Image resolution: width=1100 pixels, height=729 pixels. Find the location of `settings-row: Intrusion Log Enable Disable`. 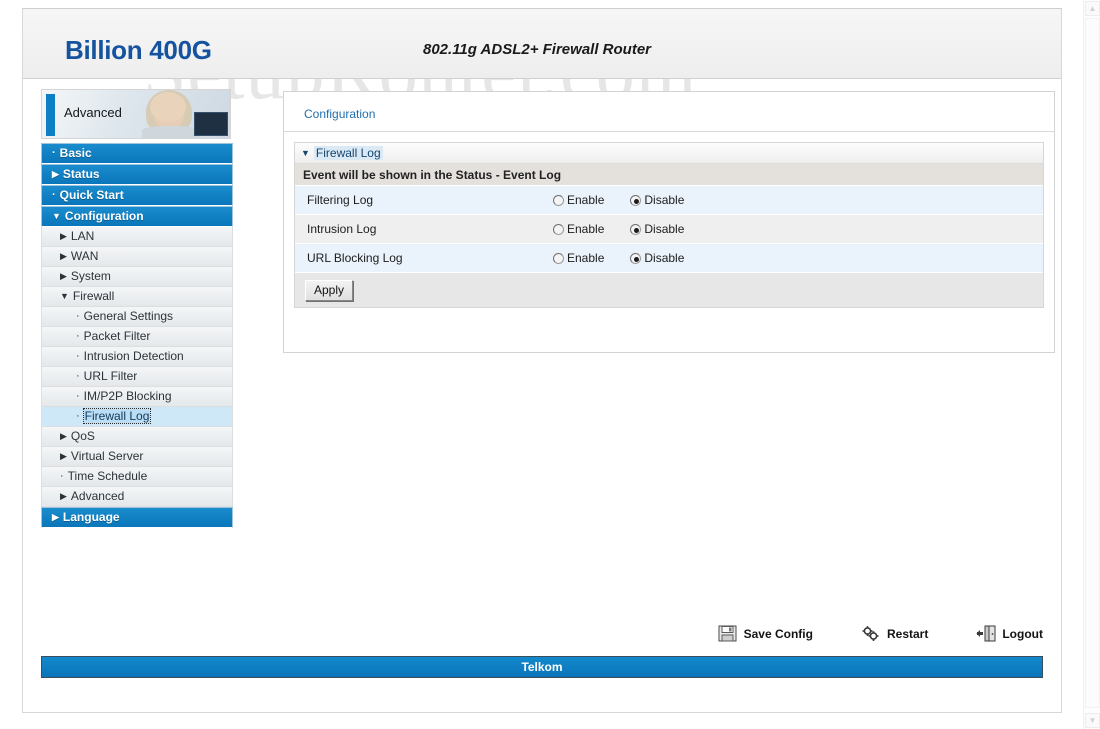

settings-row: Intrusion Log Enable Disable is located at coordinates (669, 229).